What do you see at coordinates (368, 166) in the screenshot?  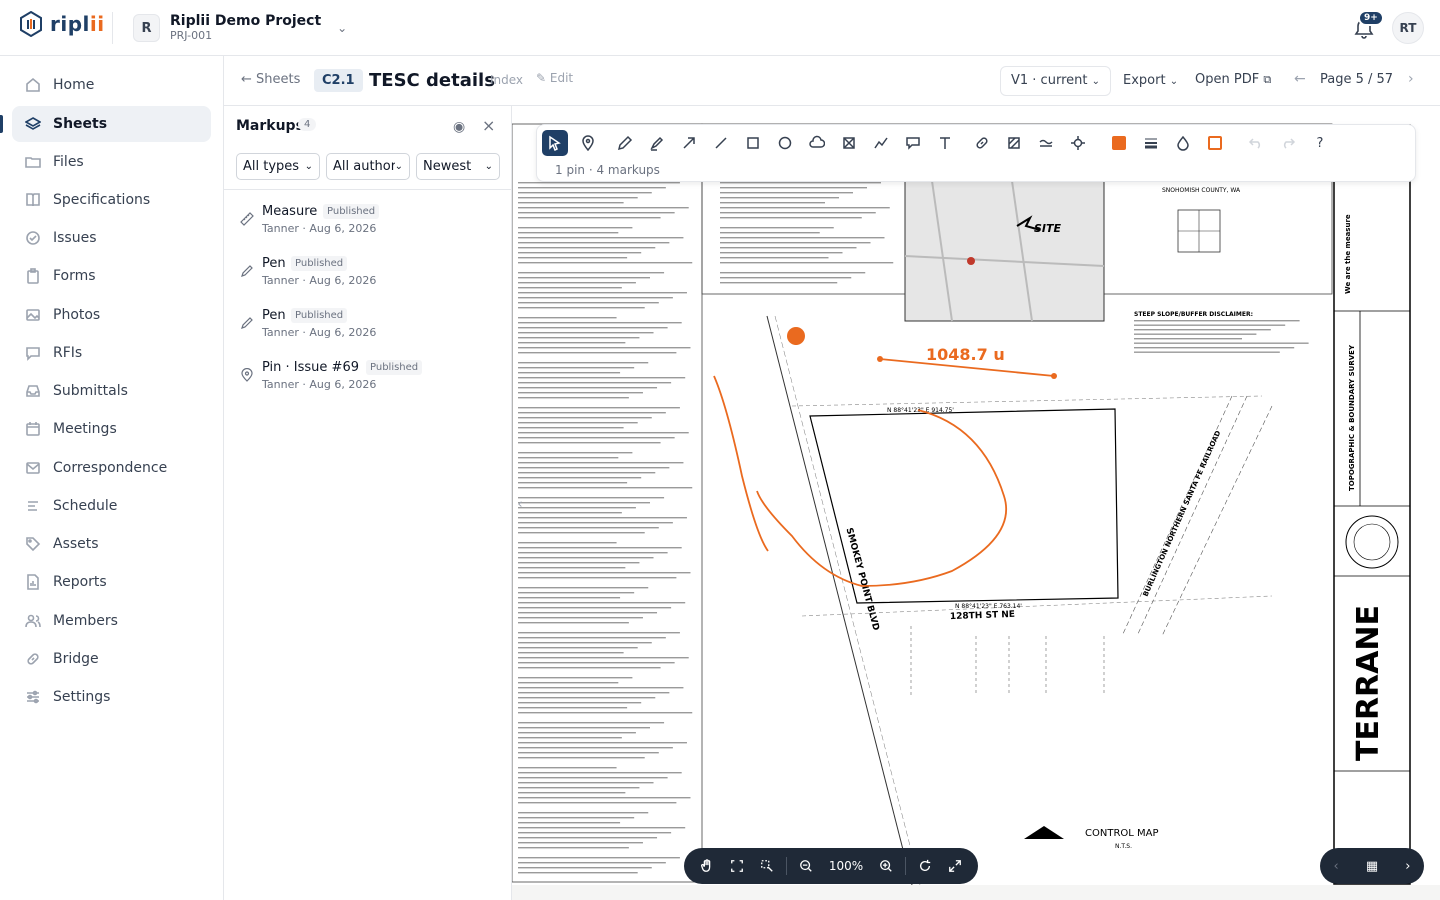 I see `author-filter-select: All authors⌄` at bounding box center [368, 166].